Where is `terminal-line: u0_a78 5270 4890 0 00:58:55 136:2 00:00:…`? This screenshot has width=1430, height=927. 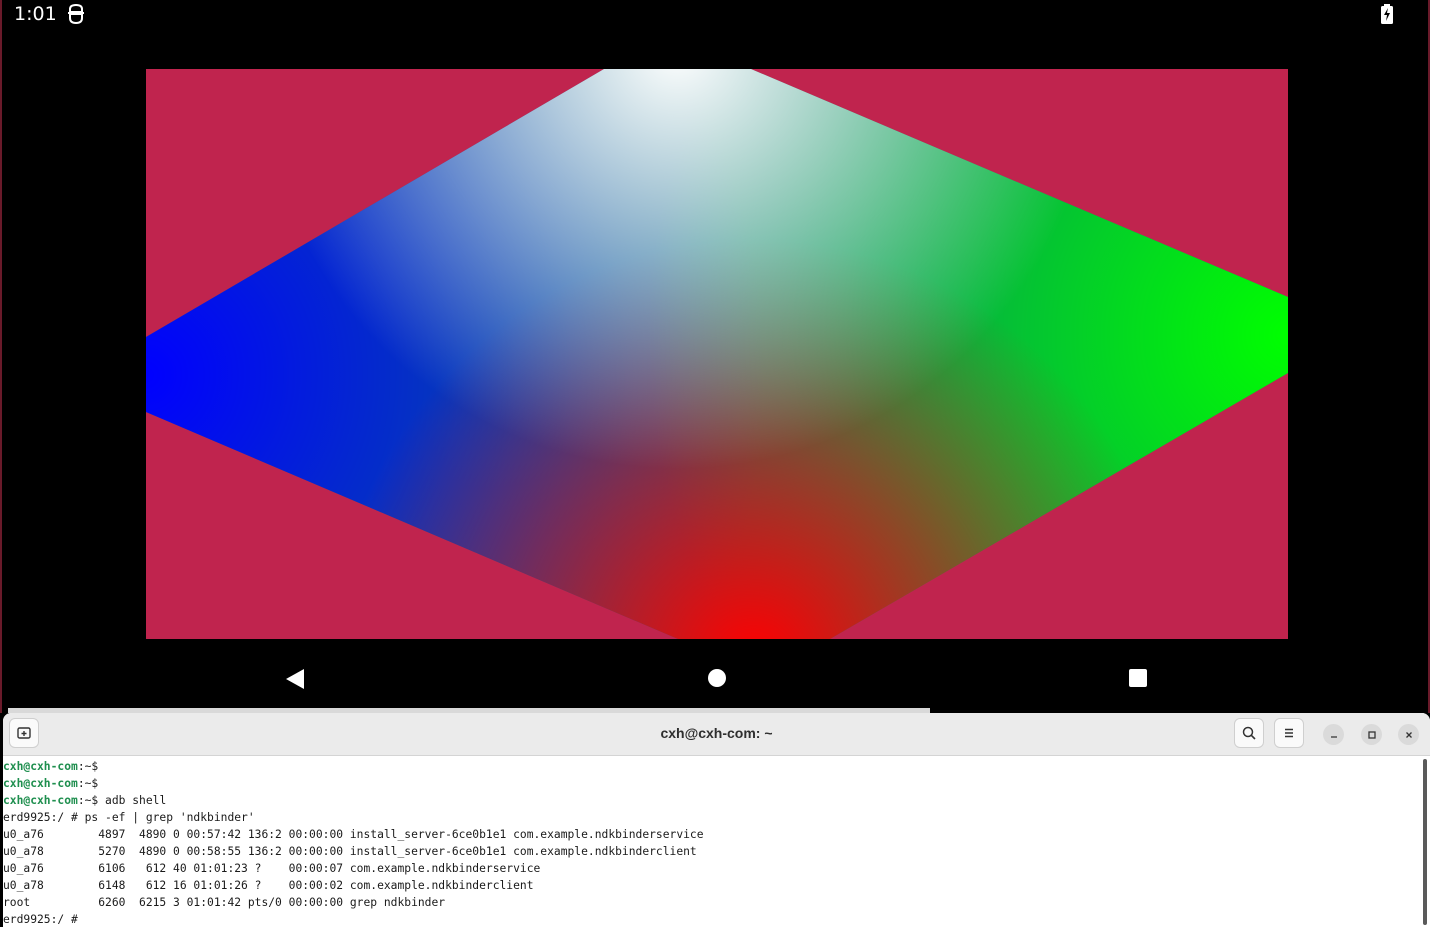 terminal-line: u0_a78 5270 4890 0 00:58:55 136:2 00:00:… is located at coordinates (710, 851).